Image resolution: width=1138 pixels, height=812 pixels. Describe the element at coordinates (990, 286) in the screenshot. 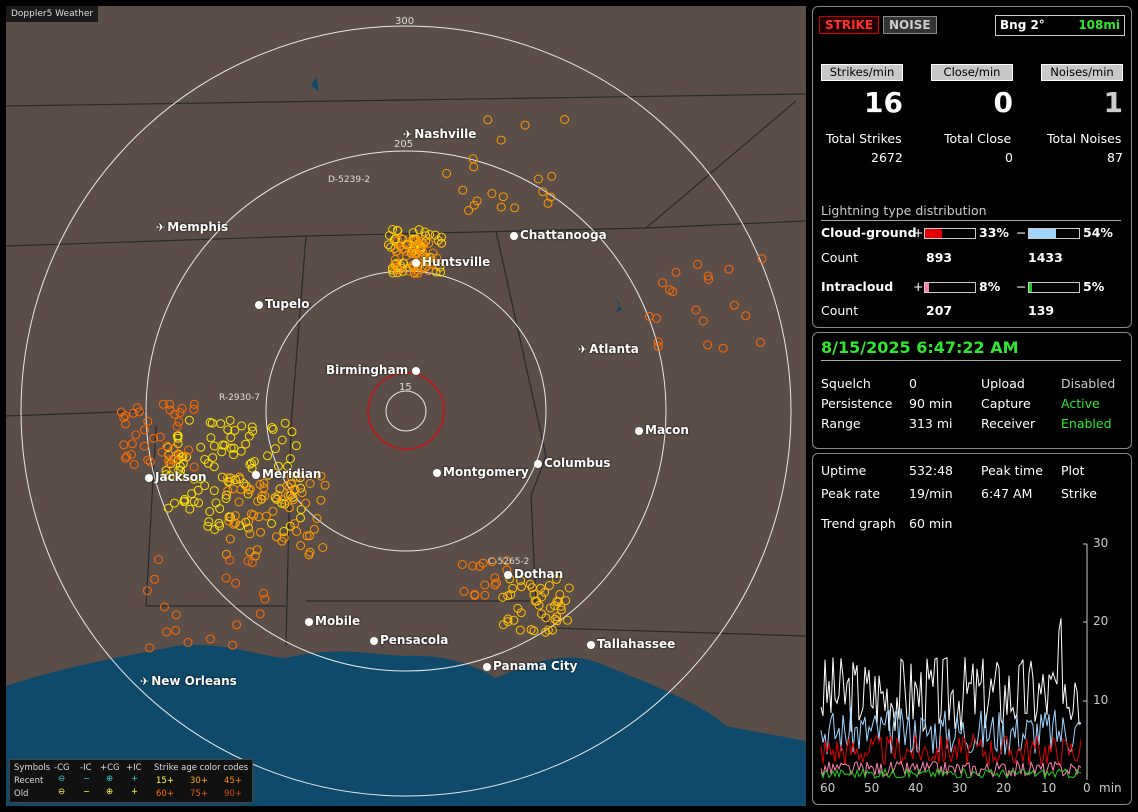

I see `ic-positive-pct: 8%` at that location.